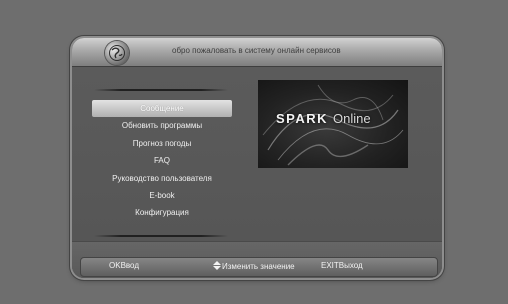  I want to click on ok-action-label: Ввод, so click(129, 265).